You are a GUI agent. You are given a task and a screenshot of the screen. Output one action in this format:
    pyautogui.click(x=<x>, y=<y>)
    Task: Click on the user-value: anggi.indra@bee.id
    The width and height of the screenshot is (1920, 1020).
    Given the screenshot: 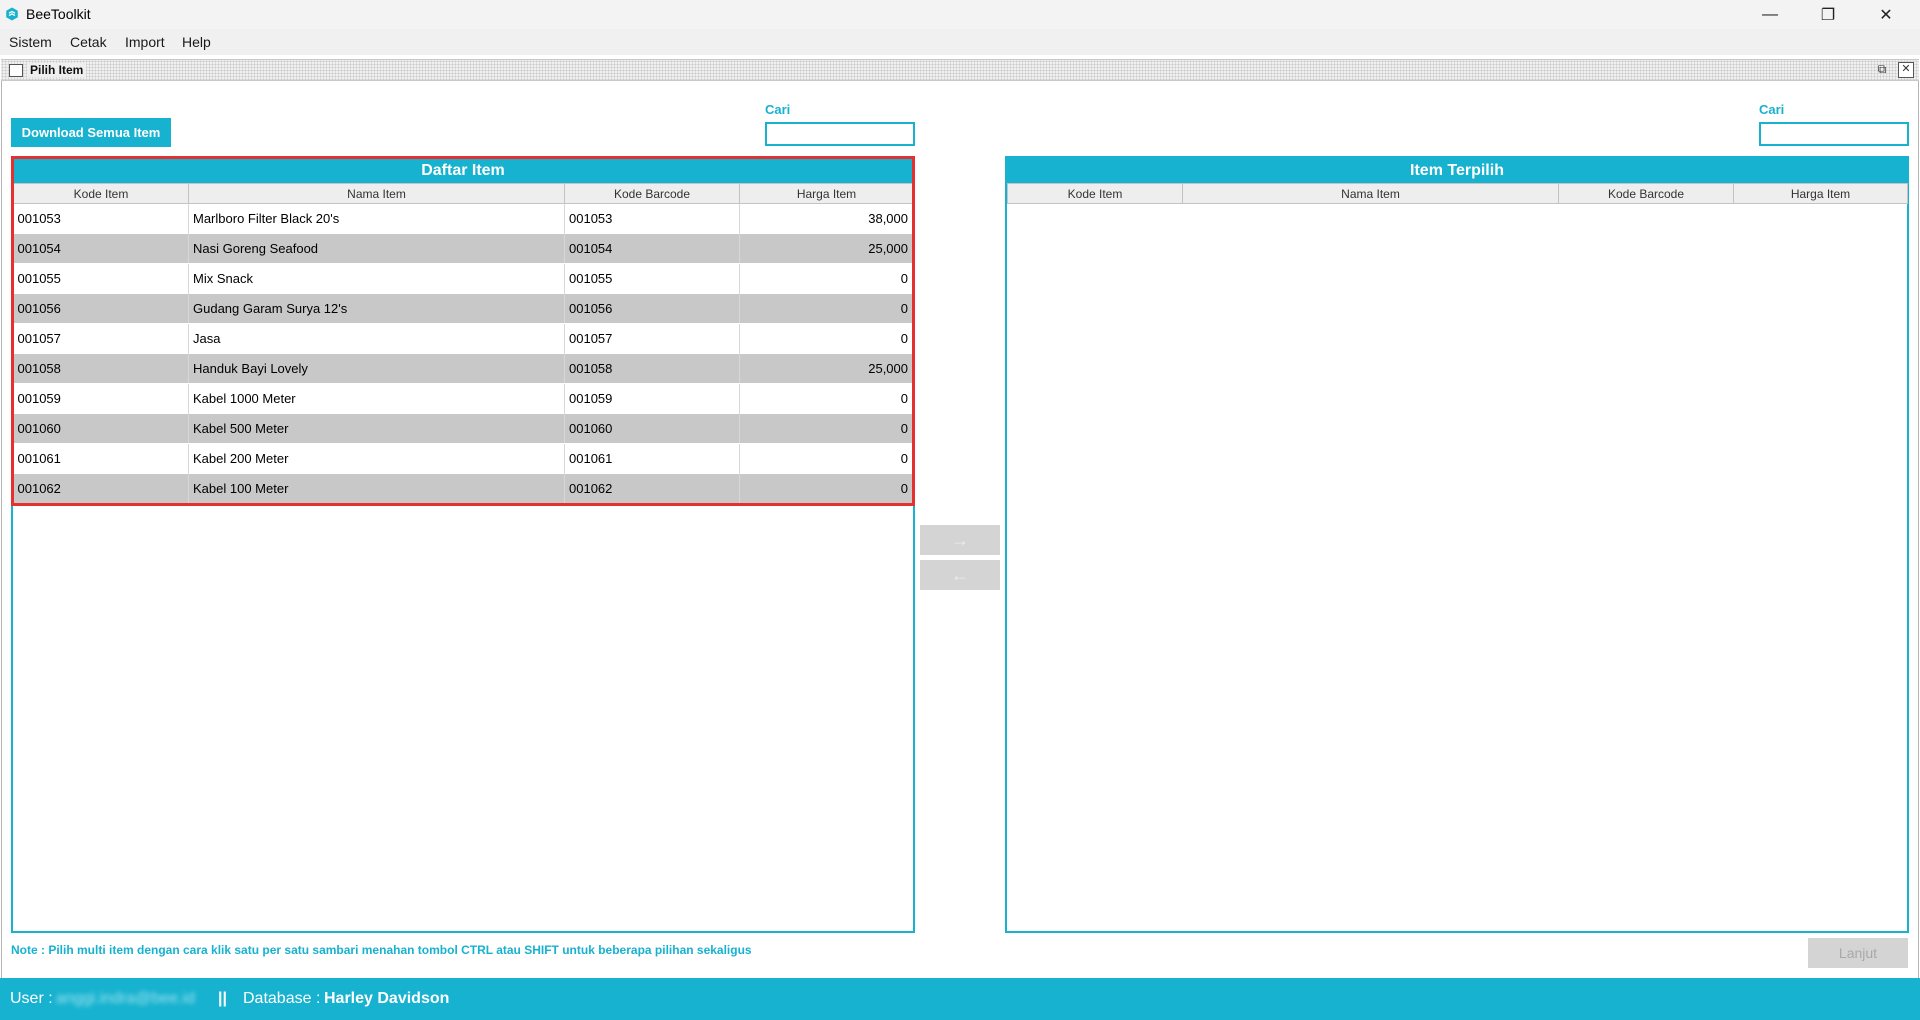 What is the action you would take?
    pyautogui.click(x=126, y=998)
    